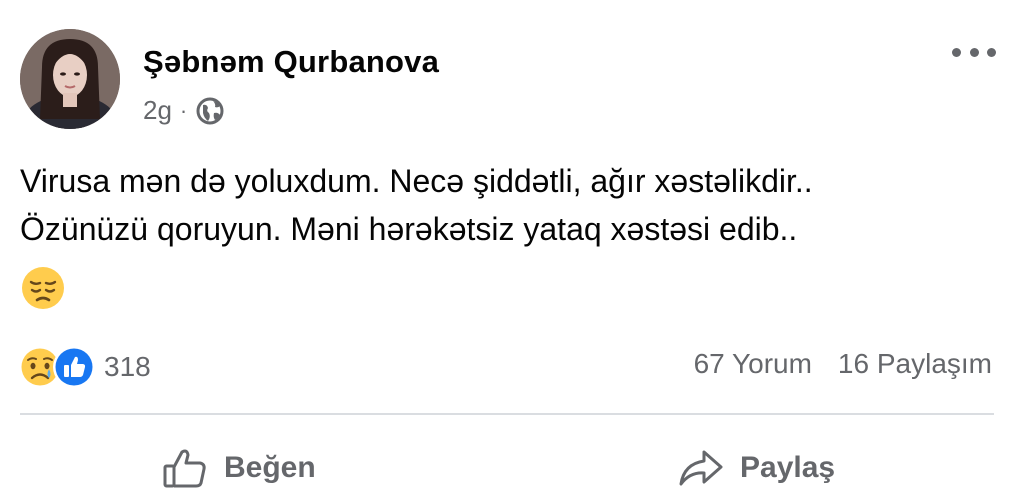 The width and height of the screenshot is (1024, 502). I want to click on reaction-count: 318, so click(127, 366).